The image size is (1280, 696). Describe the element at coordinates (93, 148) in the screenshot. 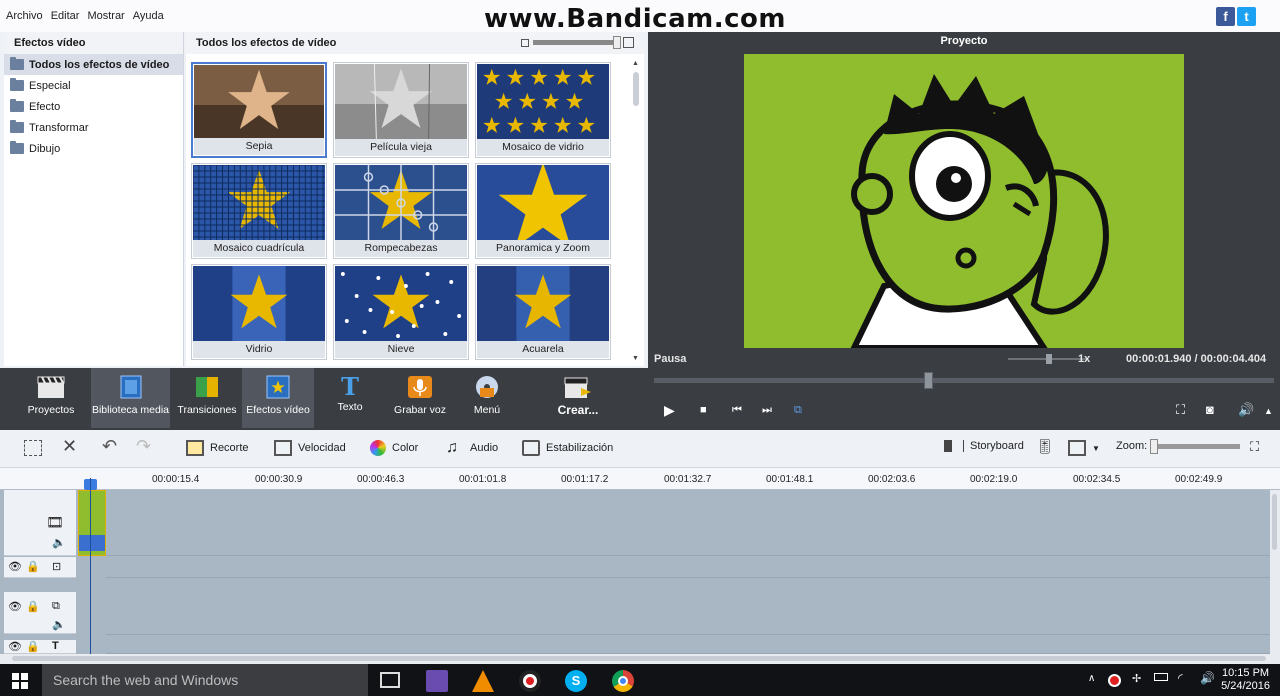

I see `category-dibujo: Dibujo` at that location.